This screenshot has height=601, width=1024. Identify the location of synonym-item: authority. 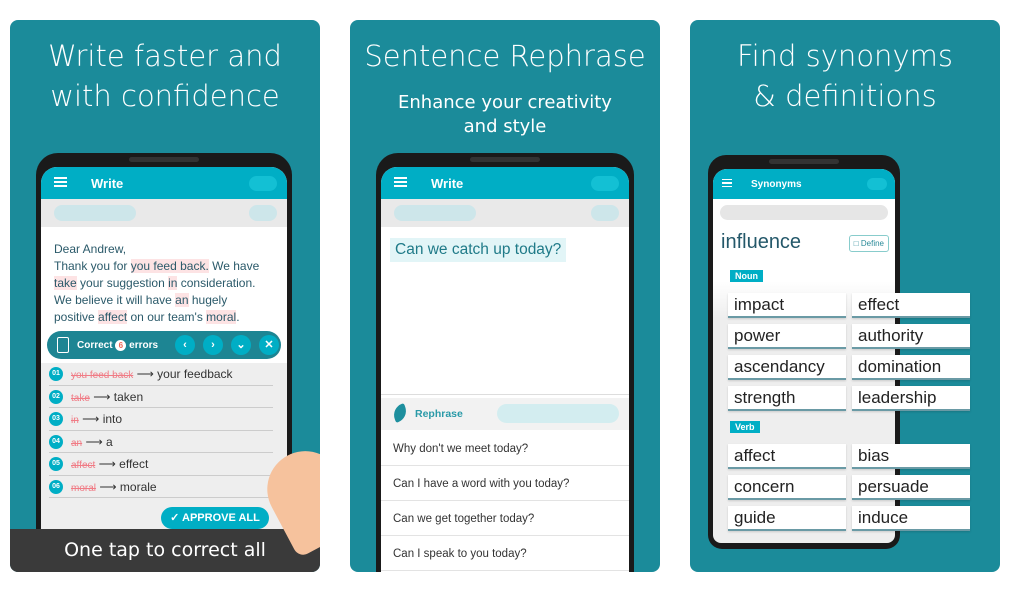
(911, 336).